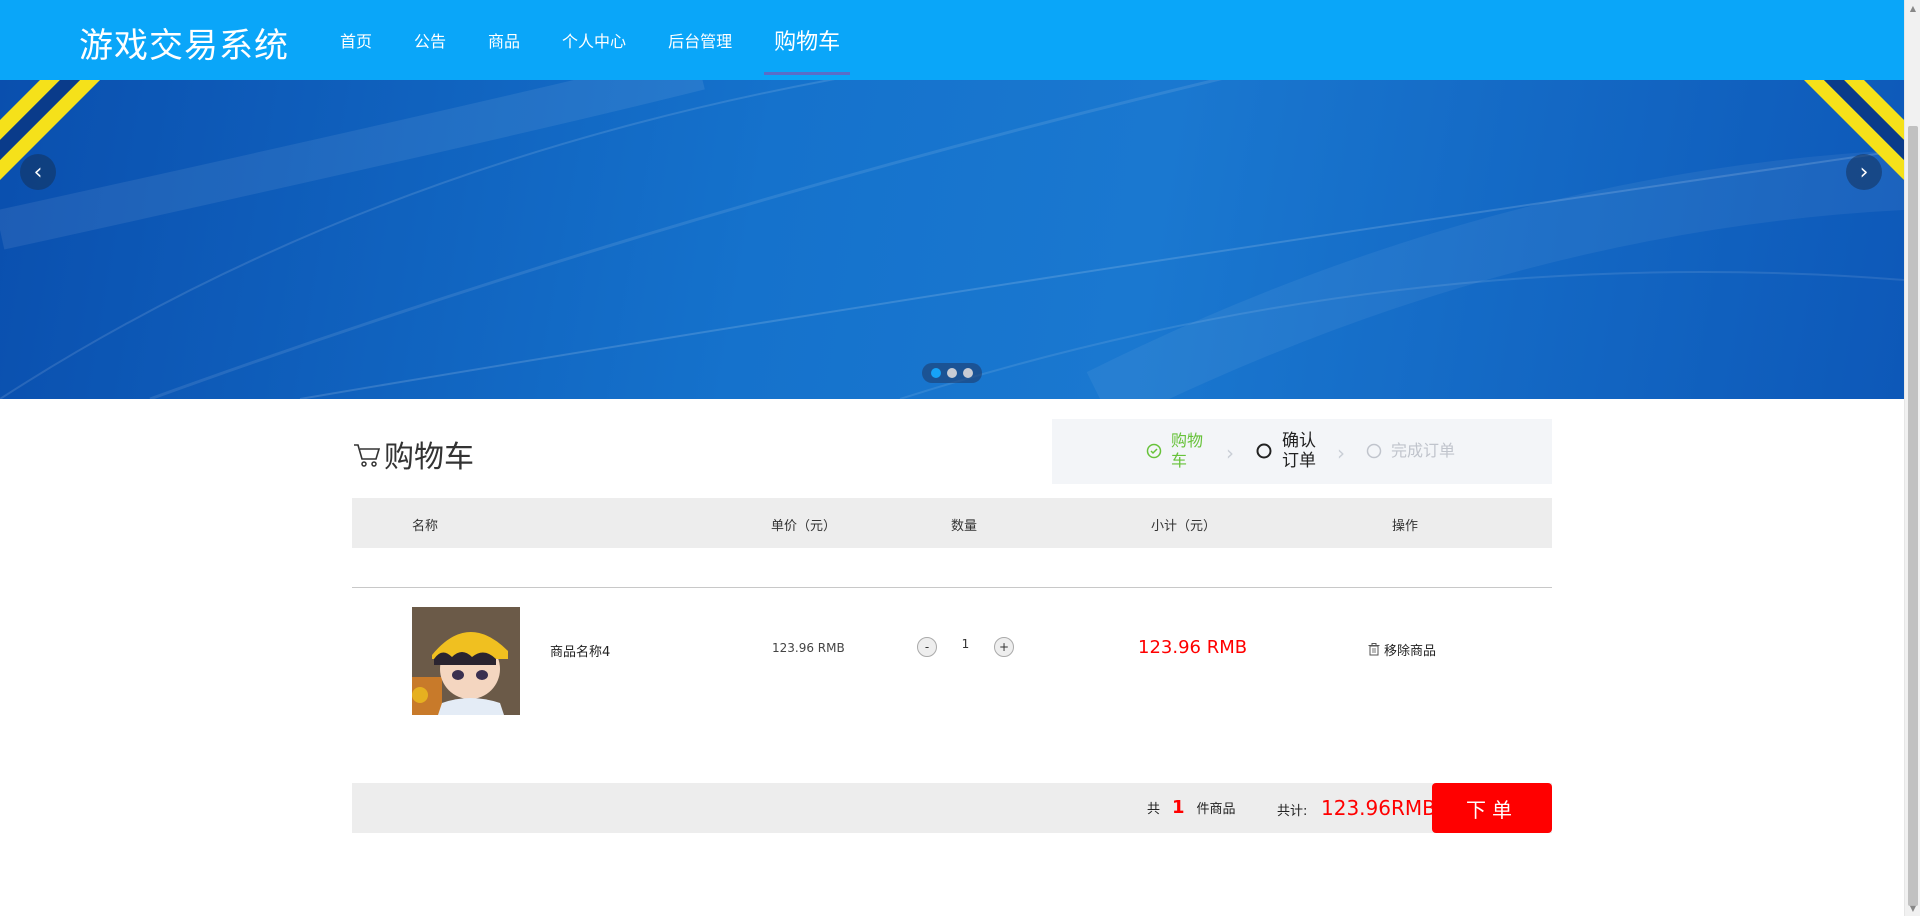  What do you see at coordinates (1299, 451) in the screenshot?
I see `step-label: 确认订单` at bounding box center [1299, 451].